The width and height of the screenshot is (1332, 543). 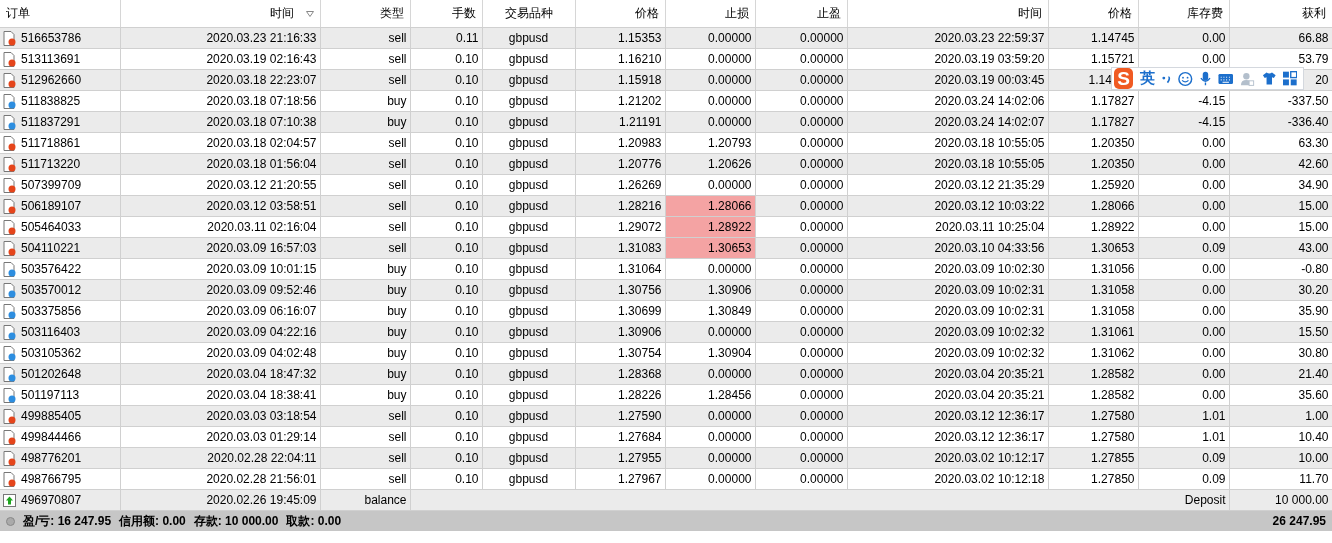 I want to click on table-cell: 2020.03.19 03:59:20, so click(x=947, y=59).